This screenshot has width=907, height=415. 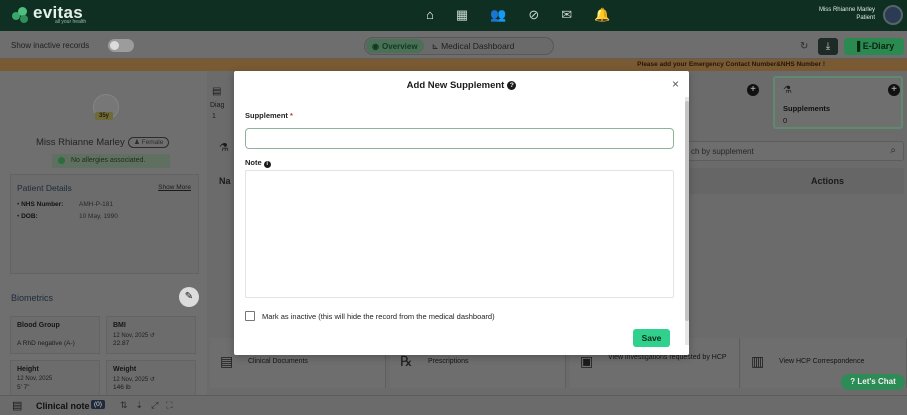 I want to click on check-icon, so click(x=61, y=160).